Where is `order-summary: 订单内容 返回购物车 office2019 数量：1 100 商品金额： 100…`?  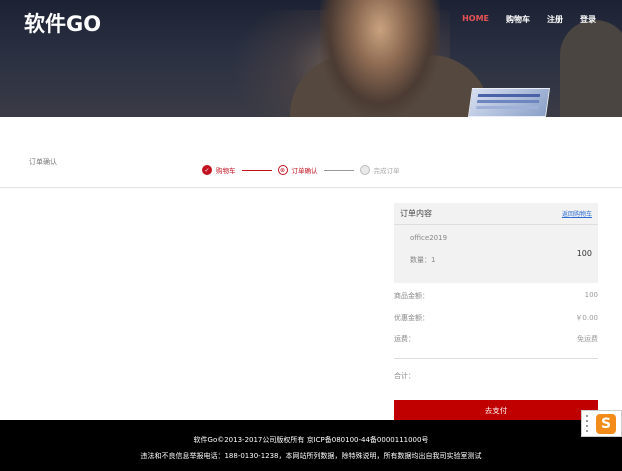
order-summary: 订单内容 返回购物车 office2019 数量：1 100 商品金额： 100… is located at coordinates (496, 291).